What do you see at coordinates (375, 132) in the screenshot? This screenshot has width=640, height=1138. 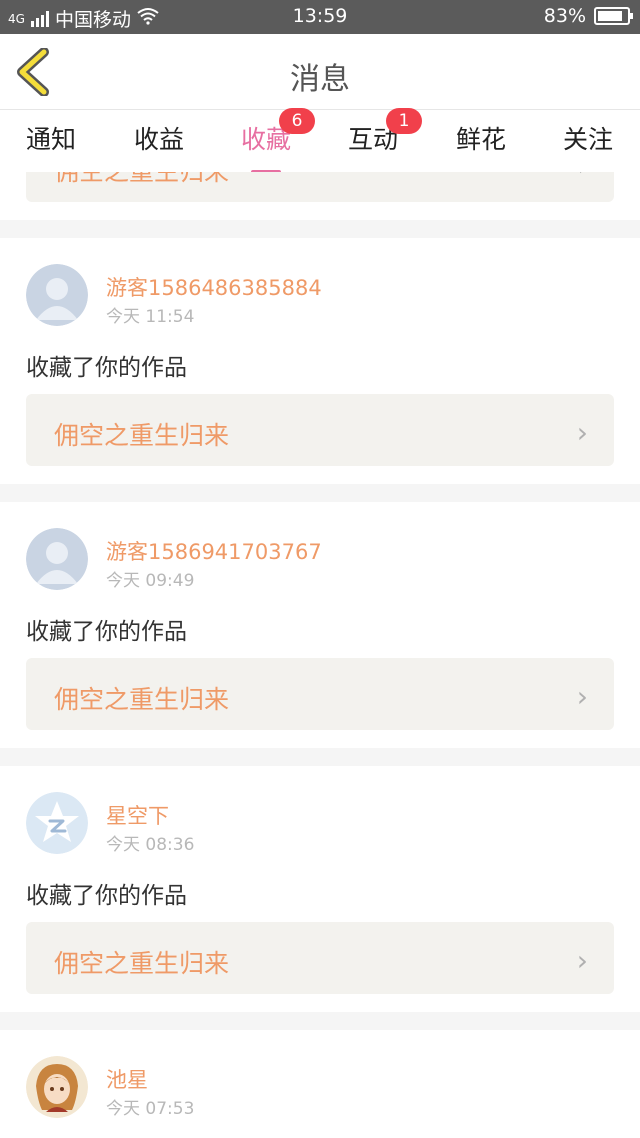 I see `tab-interactions: 互动 1` at bounding box center [375, 132].